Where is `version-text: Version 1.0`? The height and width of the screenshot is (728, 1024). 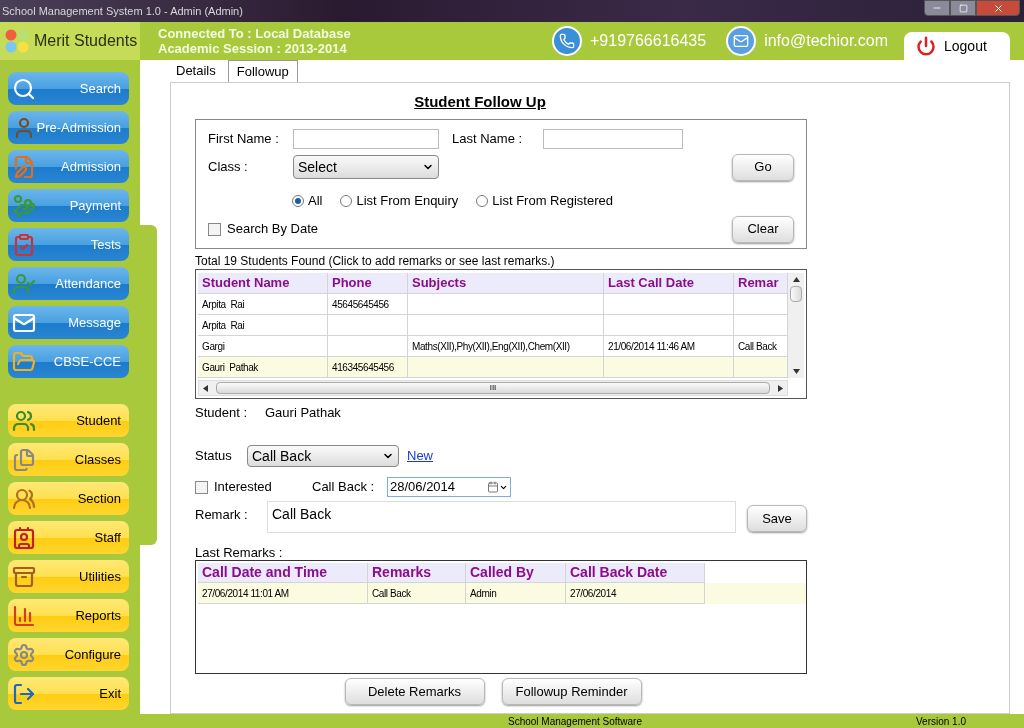
version-text: Version 1.0 is located at coordinates (940, 721).